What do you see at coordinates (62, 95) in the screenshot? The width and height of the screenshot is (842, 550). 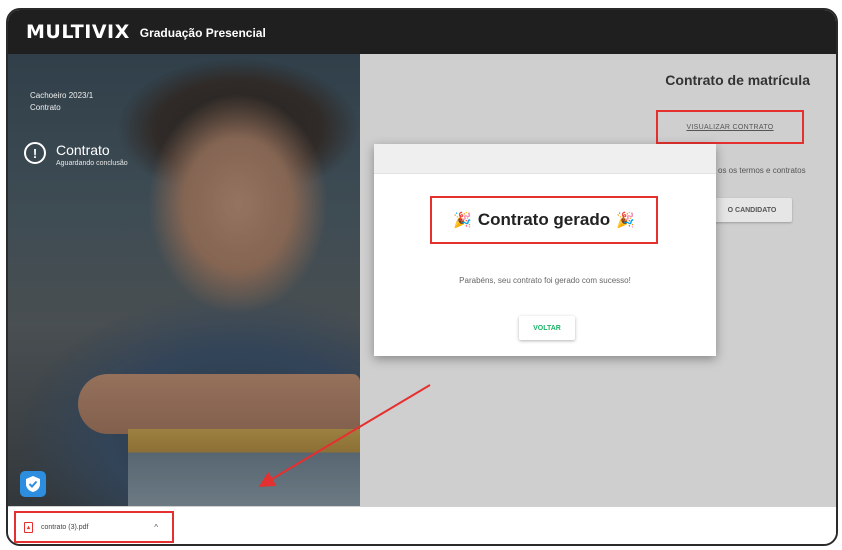 I see `semester-label: Cachoeiro 2023/1` at bounding box center [62, 95].